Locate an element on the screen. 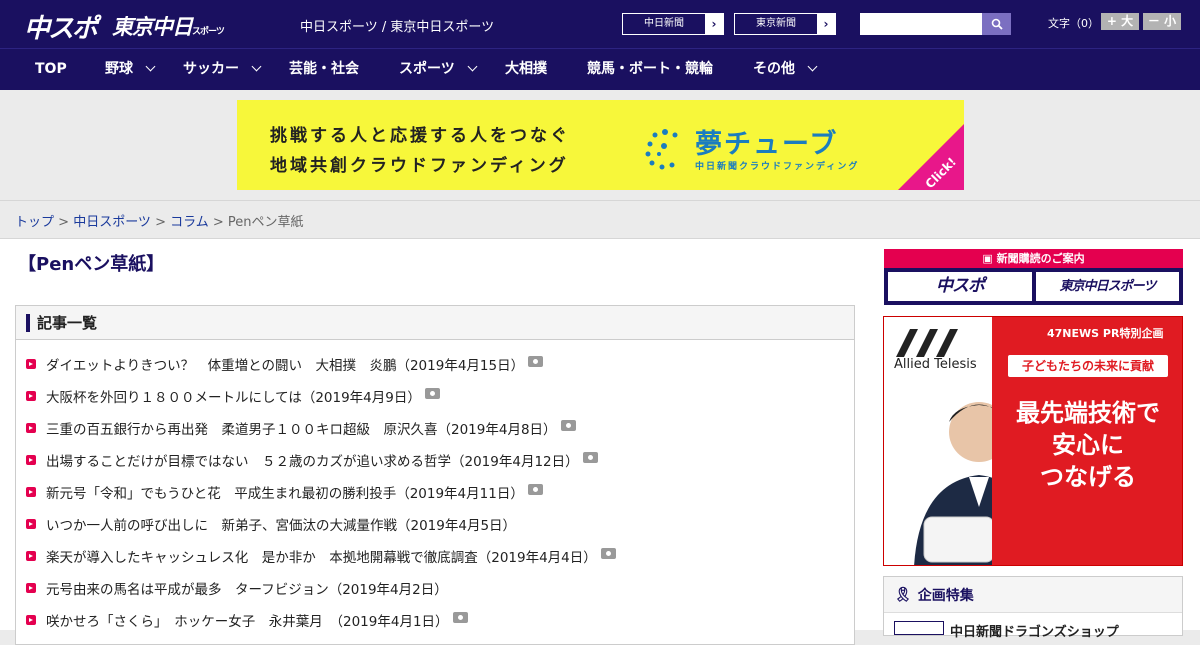  list-item: いつか一人前の呼び出しに 新弟子、宮価汰の大減量作戦（2019年4月5日） is located at coordinates (271, 524).